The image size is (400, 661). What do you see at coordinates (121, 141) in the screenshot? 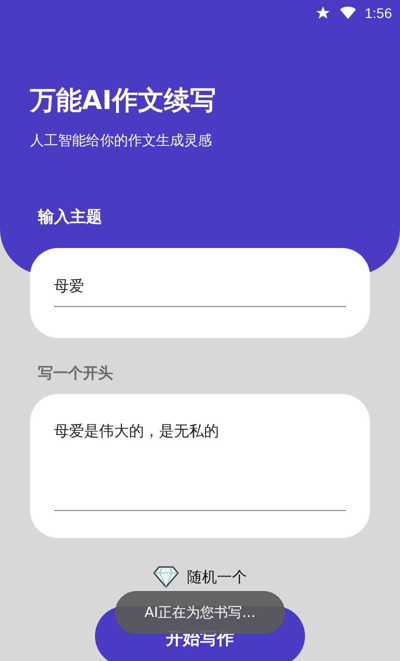
I see `app-subtitle: 人工智能给你的作文生成灵感` at bounding box center [121, 141].